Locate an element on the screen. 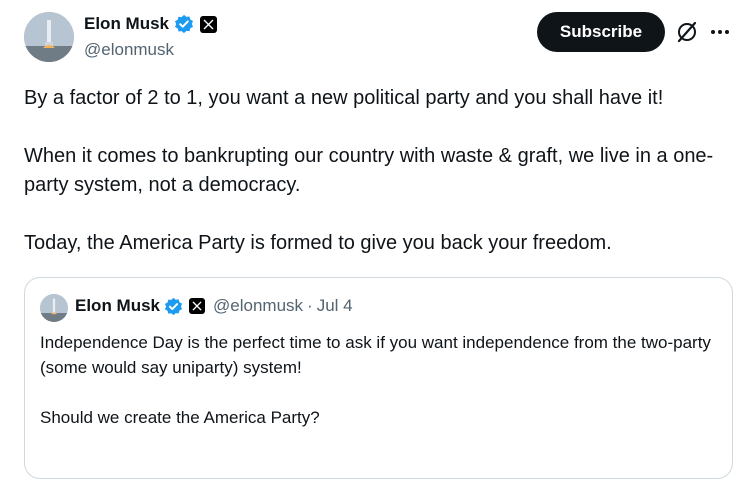 This screenshot has height=479, width=749. author-block: Elon Musk @elonmusk is located at coordinates (151, 36).